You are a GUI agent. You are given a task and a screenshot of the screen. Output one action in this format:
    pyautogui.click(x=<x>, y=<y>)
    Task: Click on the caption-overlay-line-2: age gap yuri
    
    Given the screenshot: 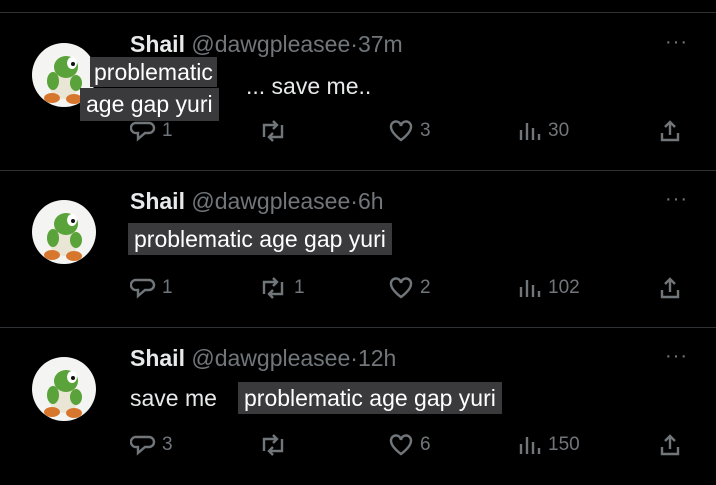 What is the action you would take?
    pyautogui.click(x=149, y=104)
    